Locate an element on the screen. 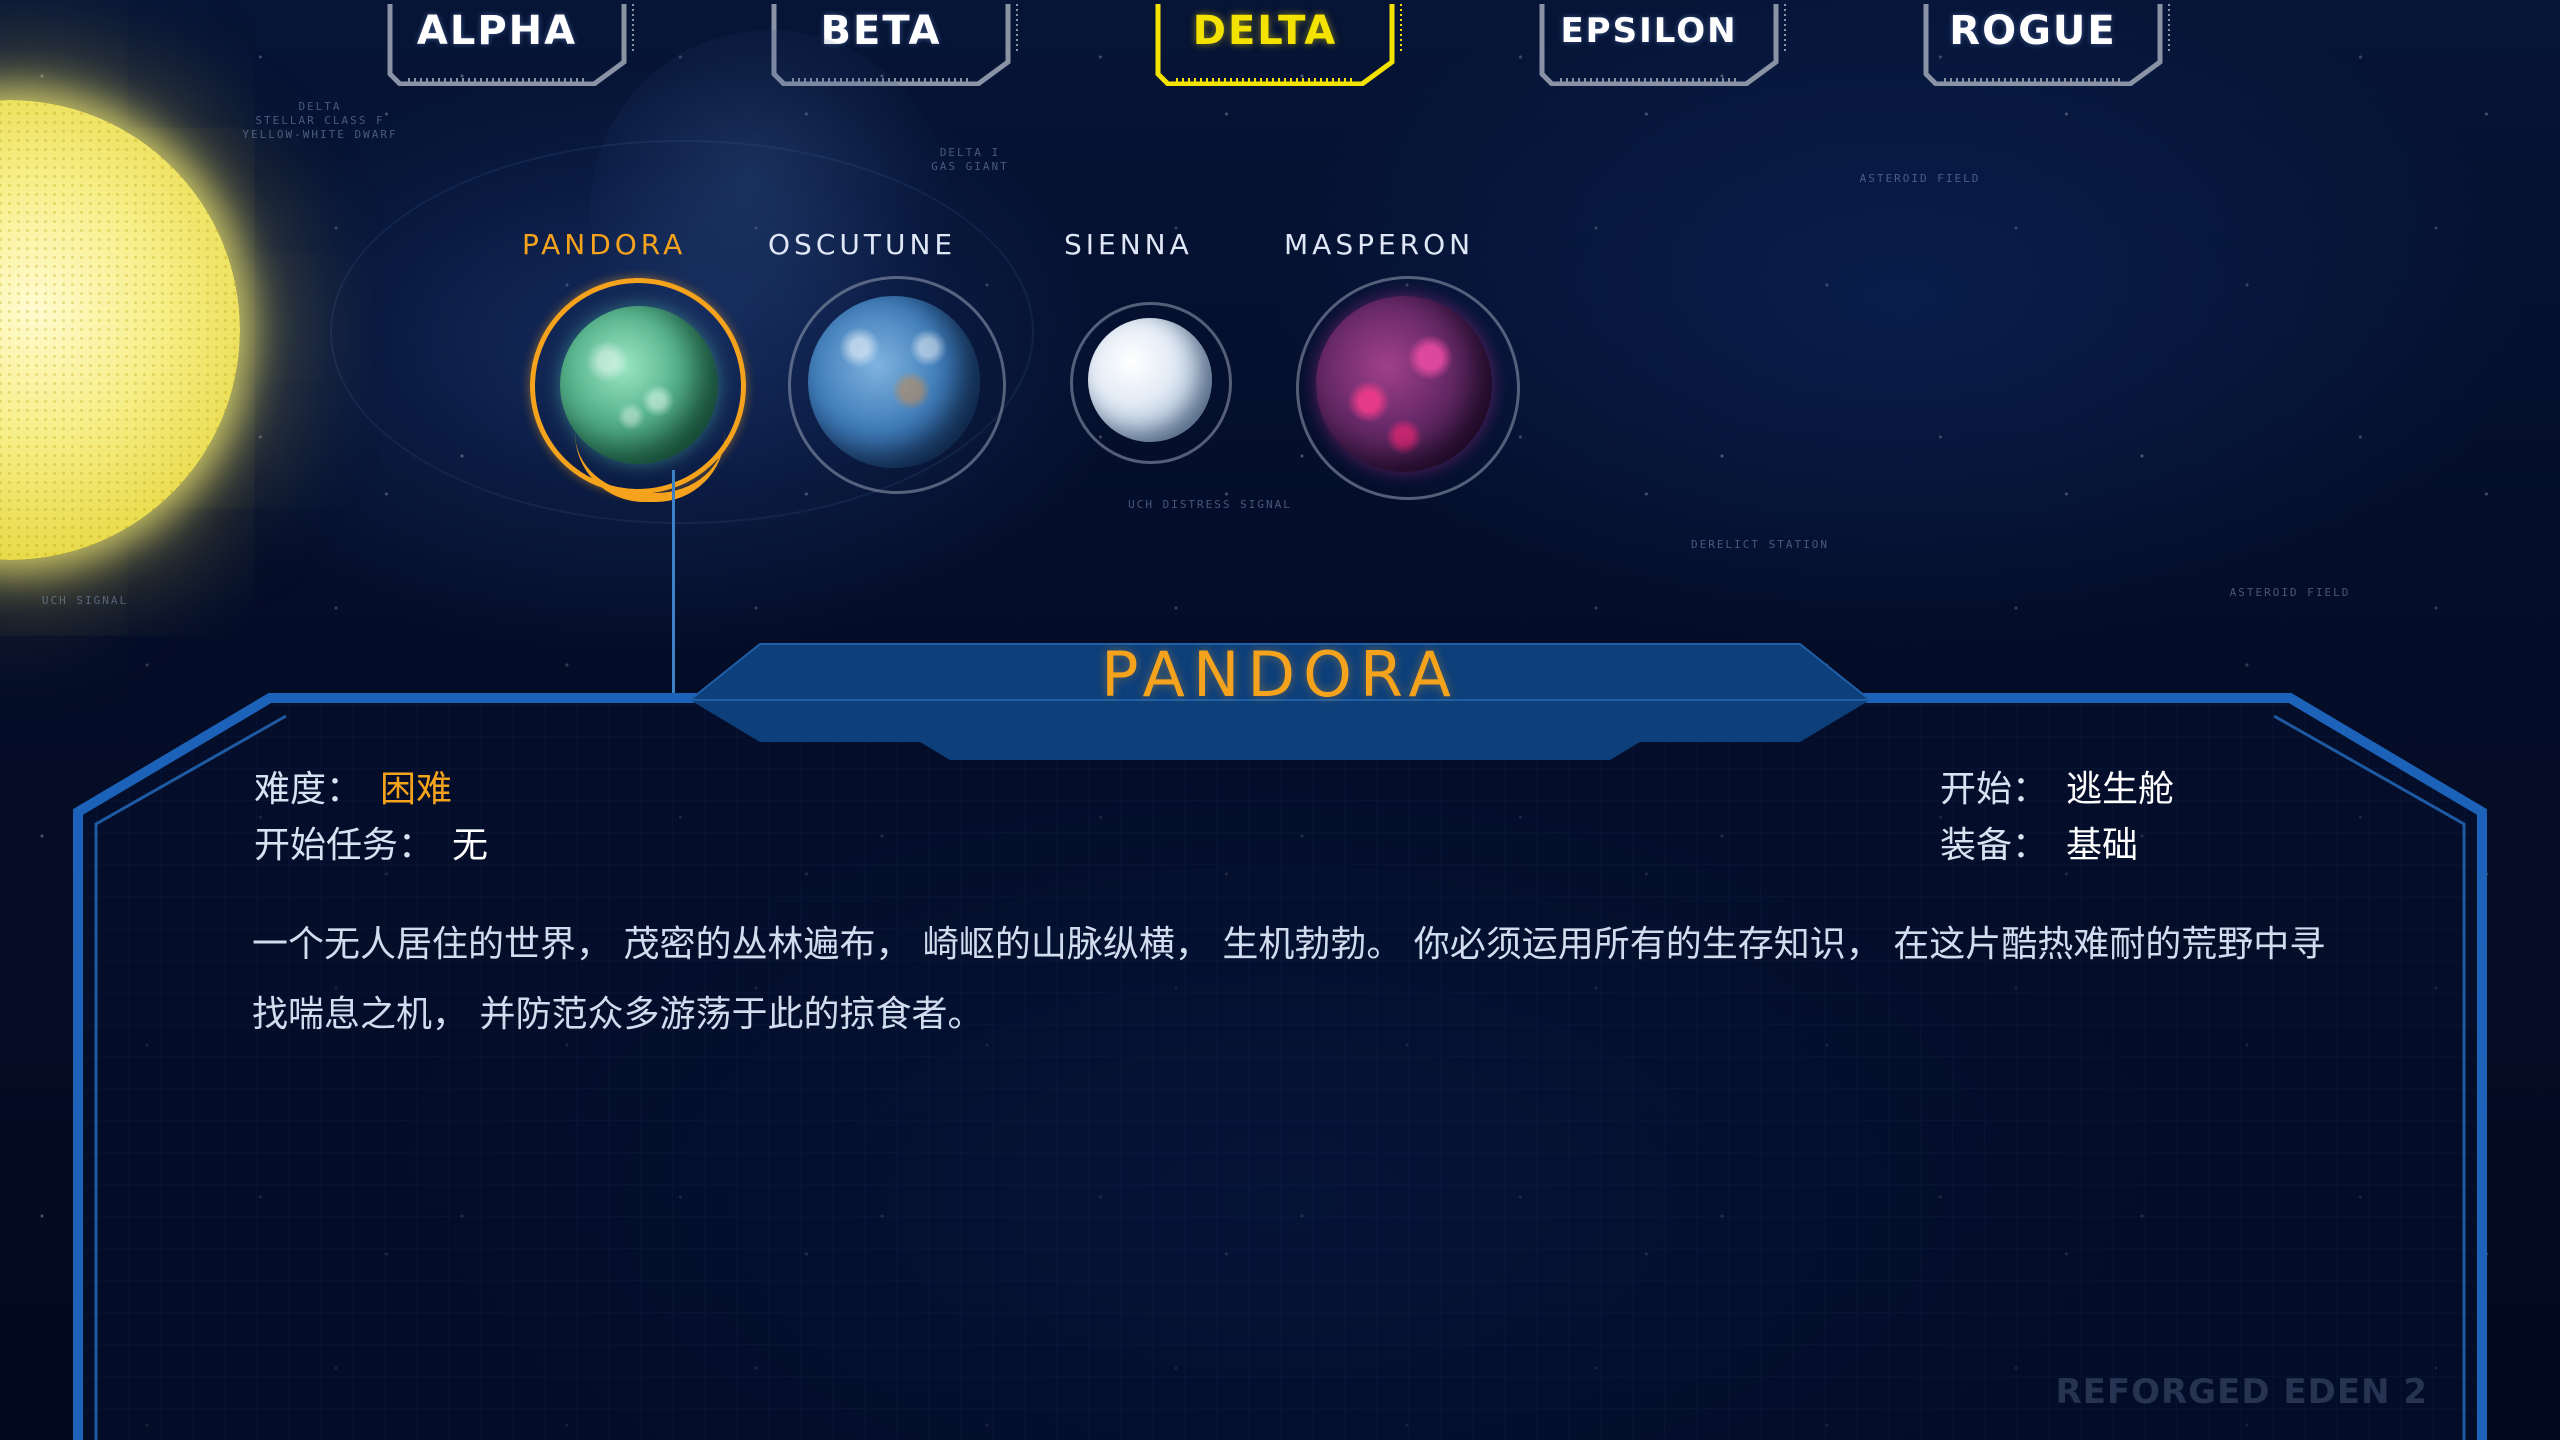 The image size is (2560, 1440). equipment-label: 装备： is located at coordinates (1994, 845).